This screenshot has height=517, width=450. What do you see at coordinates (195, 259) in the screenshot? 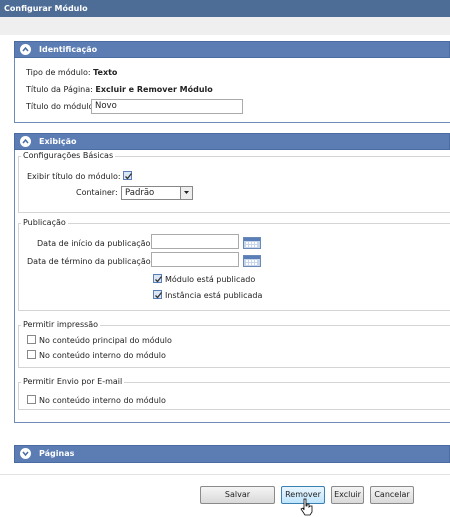
I see `data-termino-input` at bounding box center [195, 259].